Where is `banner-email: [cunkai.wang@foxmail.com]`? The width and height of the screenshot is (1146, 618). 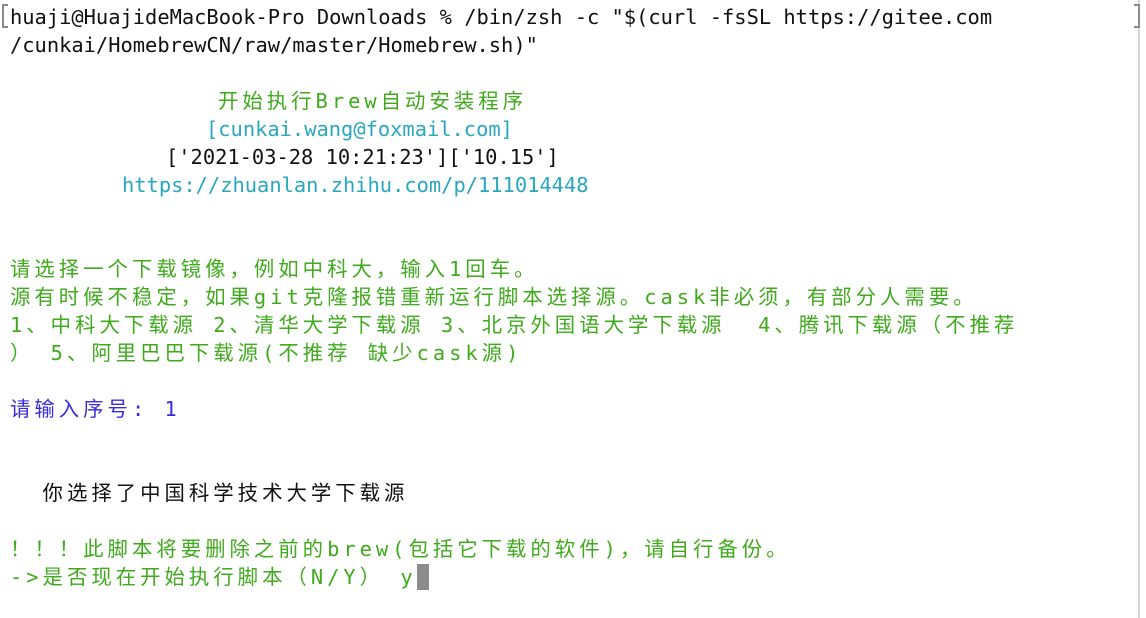
banner-email: [cunkai.wang@foxmail.com] is located at coordinates (359, 129).